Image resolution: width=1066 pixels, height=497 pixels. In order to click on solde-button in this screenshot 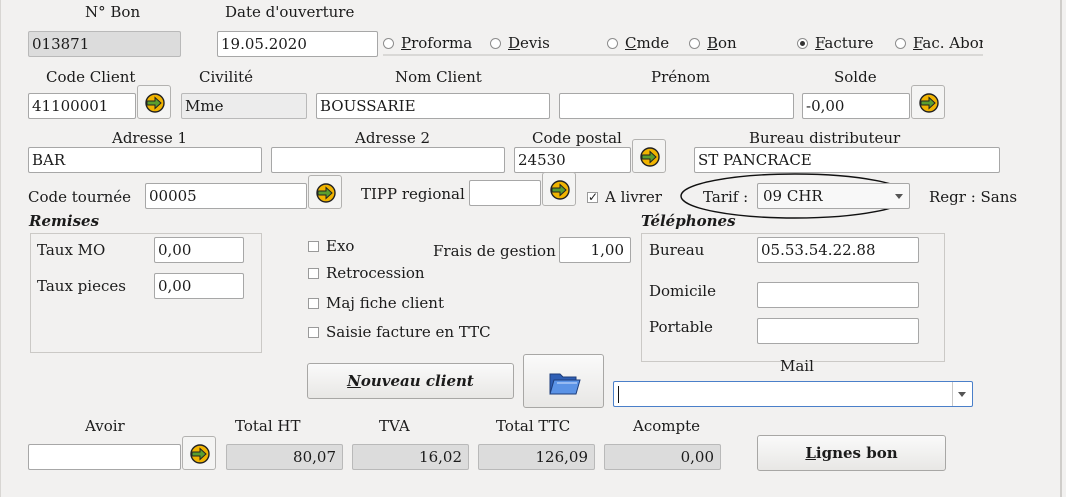, I will do `click(928, 102)`.